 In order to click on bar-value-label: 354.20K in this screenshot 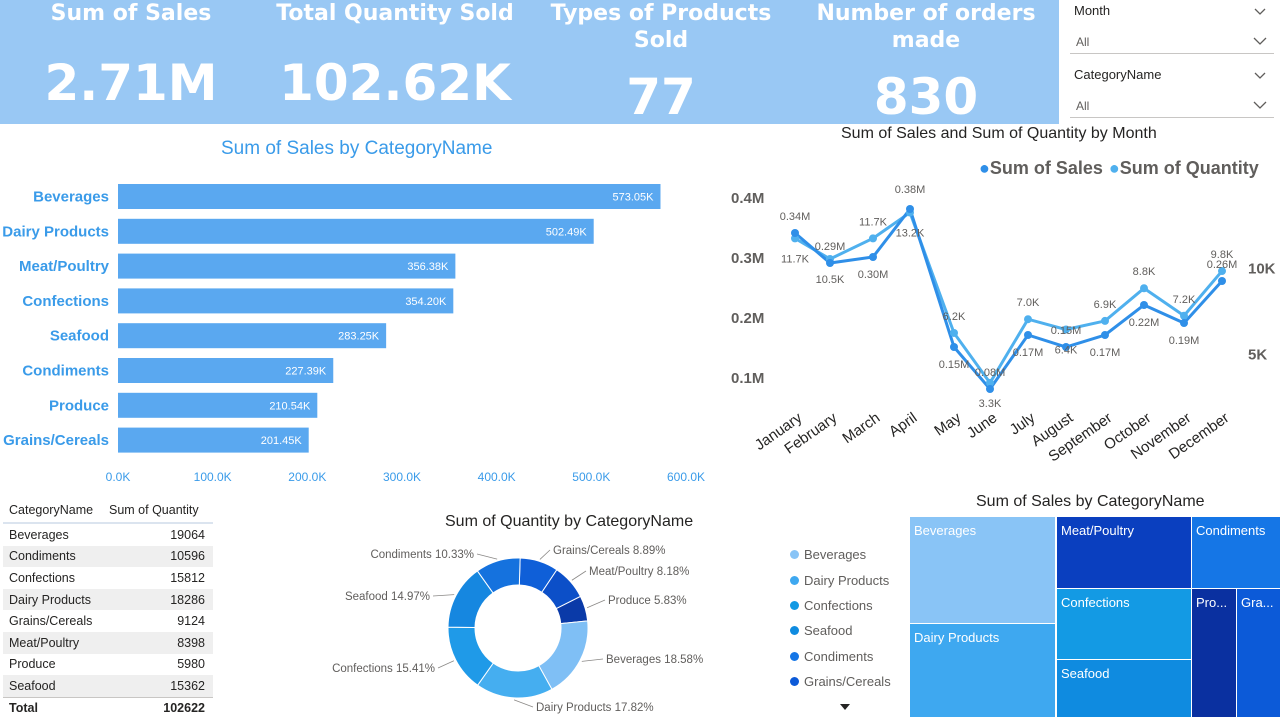, I will do `click(426, 302)`.